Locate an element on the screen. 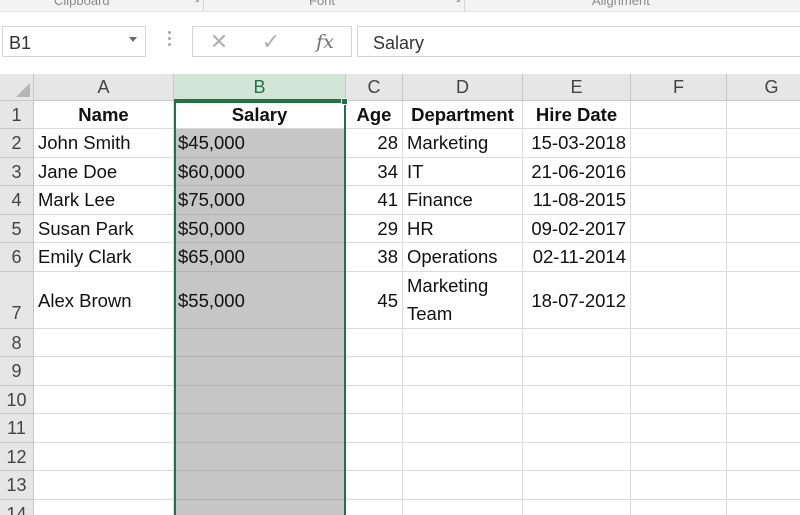 The width and height of the screenshot is (800, 515). cell-f7 is located at coordinates (679, 300).